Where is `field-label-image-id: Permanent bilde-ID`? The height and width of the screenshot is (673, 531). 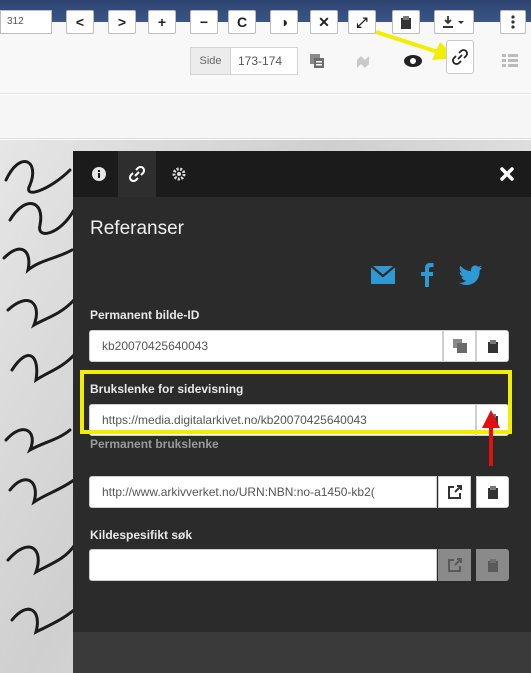 field-label-image-id: Permanent bilde-ID is located at coordinates (145, 315).